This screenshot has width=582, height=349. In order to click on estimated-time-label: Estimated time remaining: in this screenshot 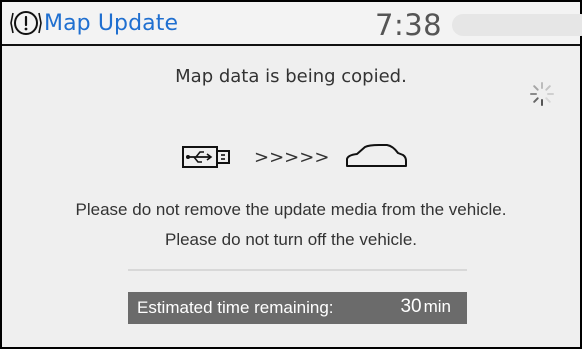, I will do `click(235, 307)`.